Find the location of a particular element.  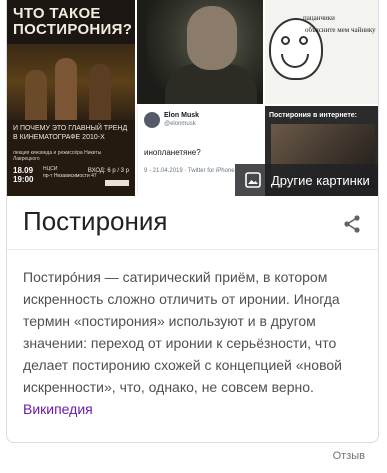

more-images-button: Другие картинки is located at coordinates (306, 180).